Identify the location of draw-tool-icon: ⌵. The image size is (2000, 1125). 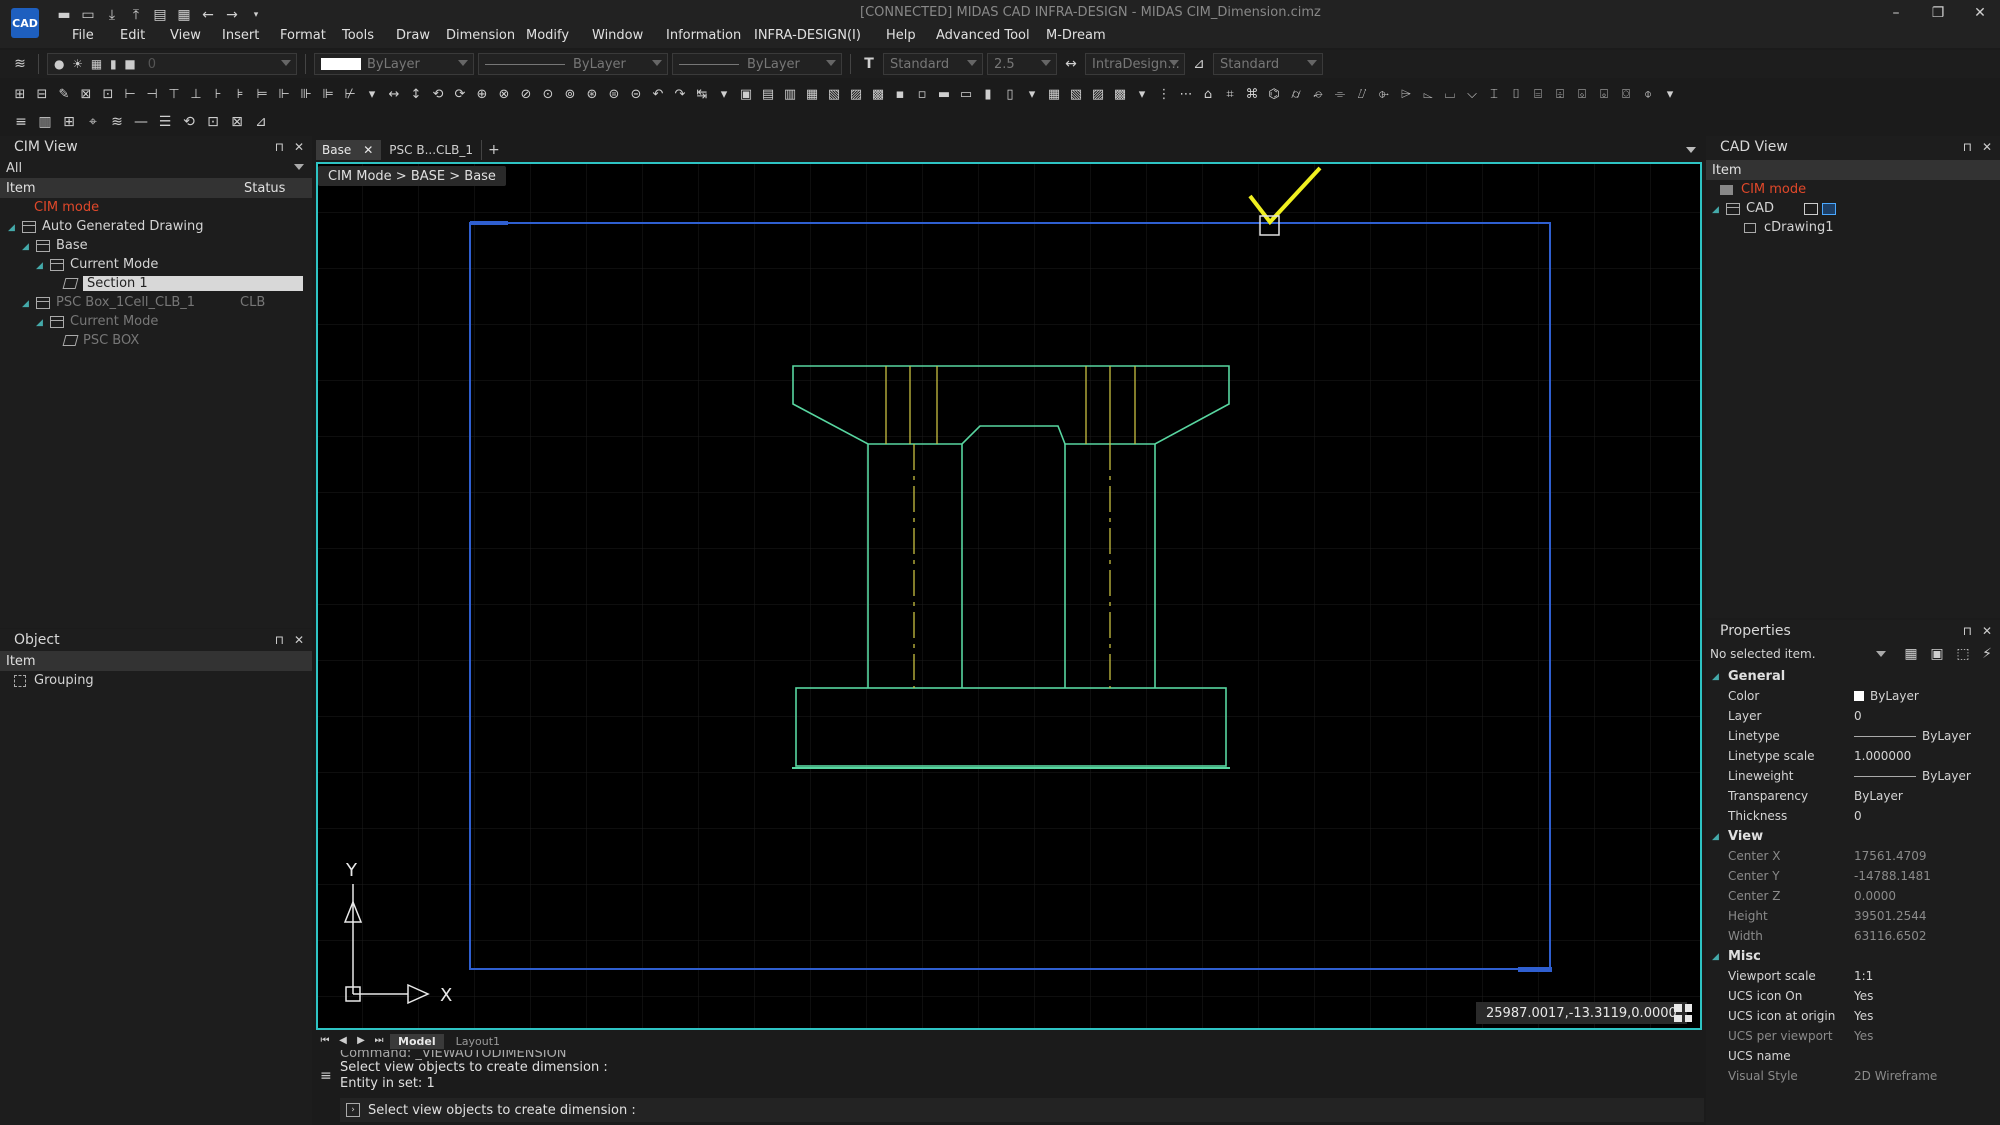
(1472, 94).